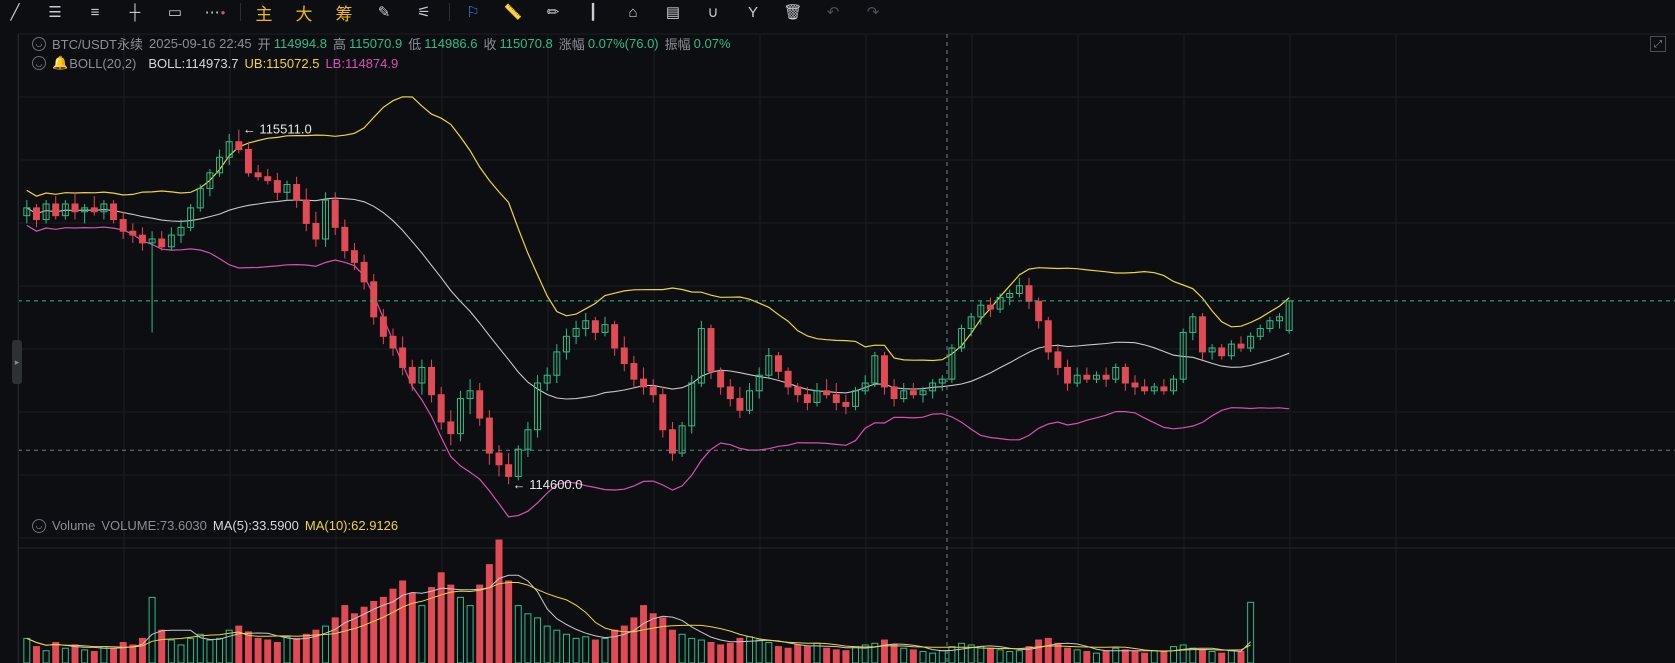 This screenshot has height=663, width=1675. I want to click on more-icon: ⋯ ●, so click(215, 12).